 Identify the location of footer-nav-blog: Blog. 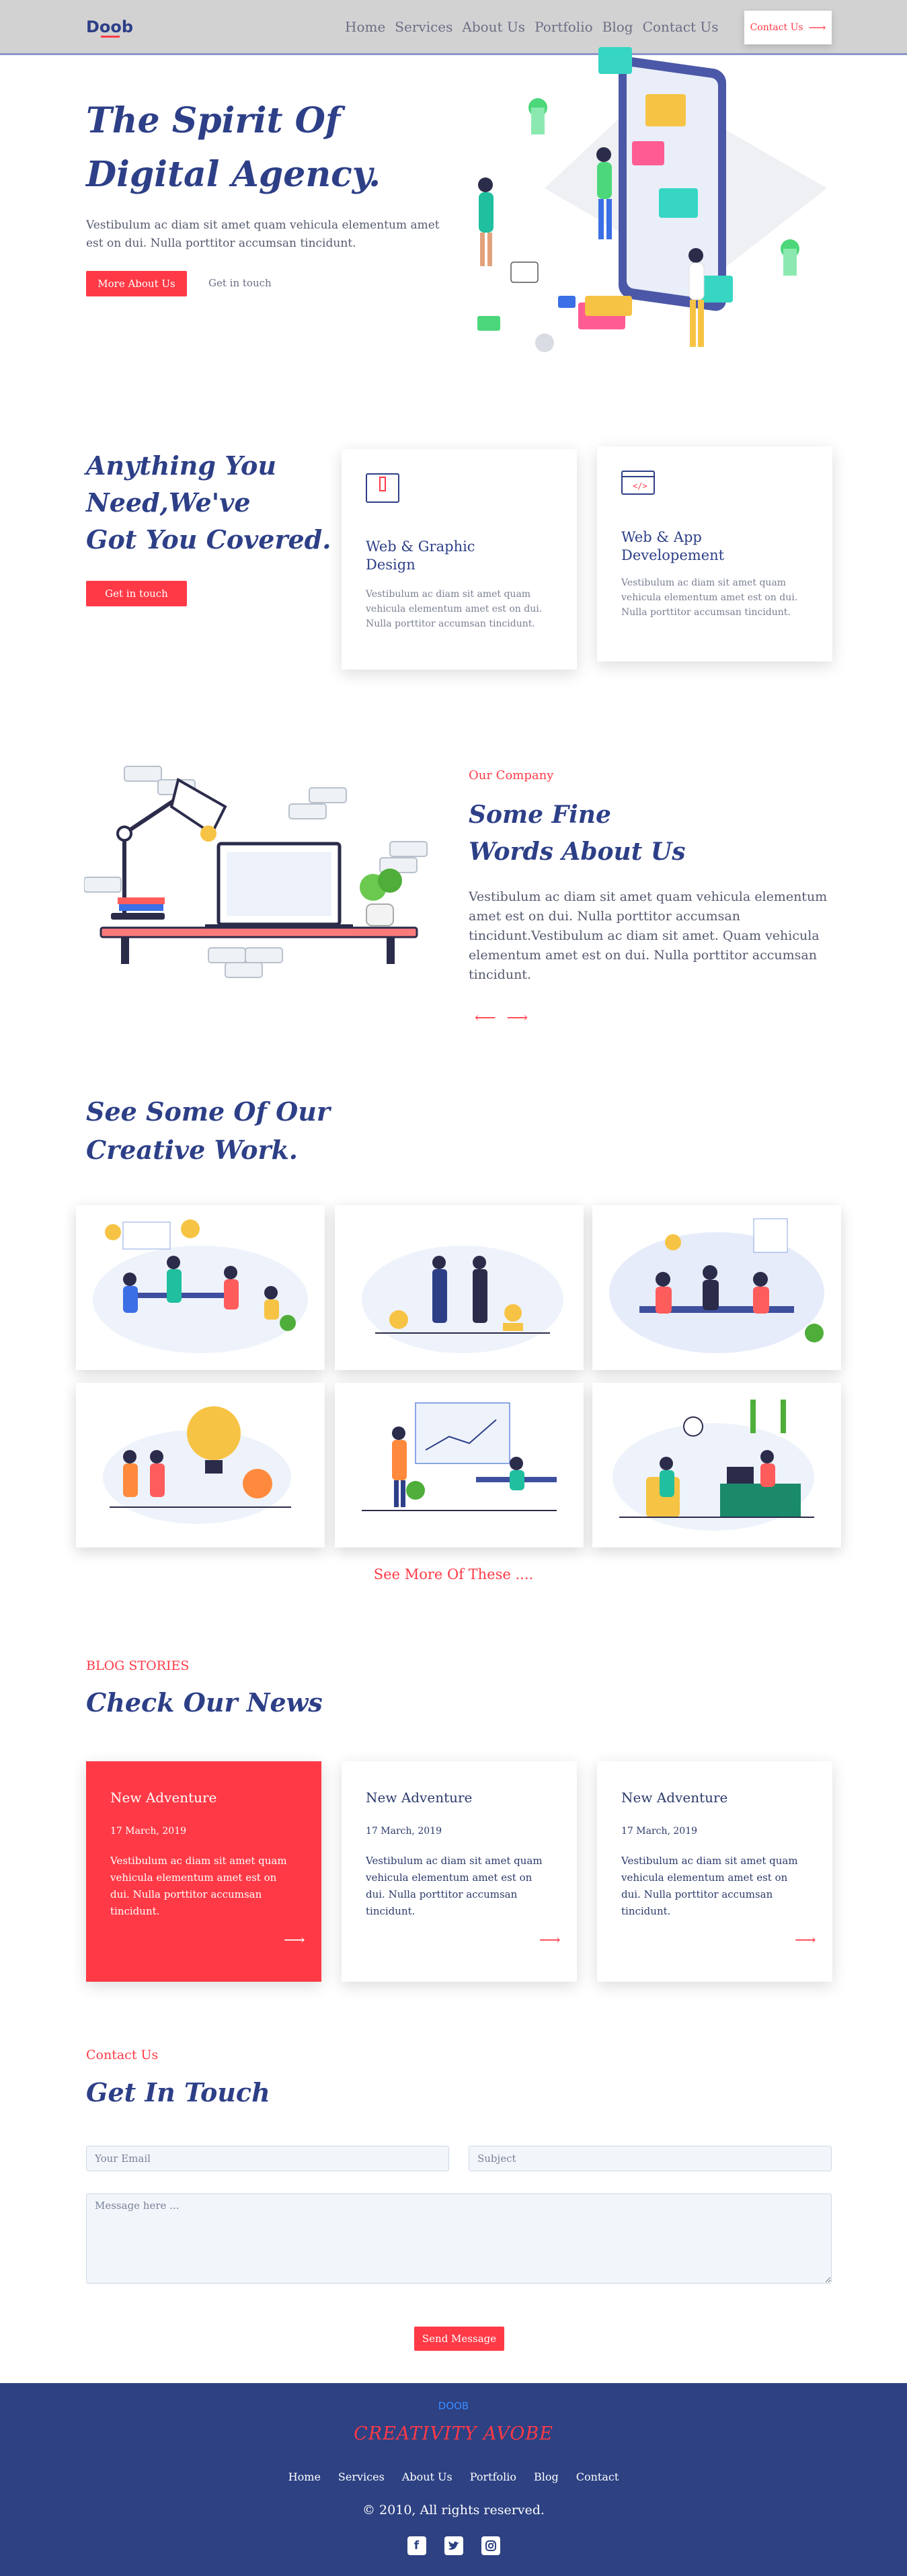
(546, 2476).